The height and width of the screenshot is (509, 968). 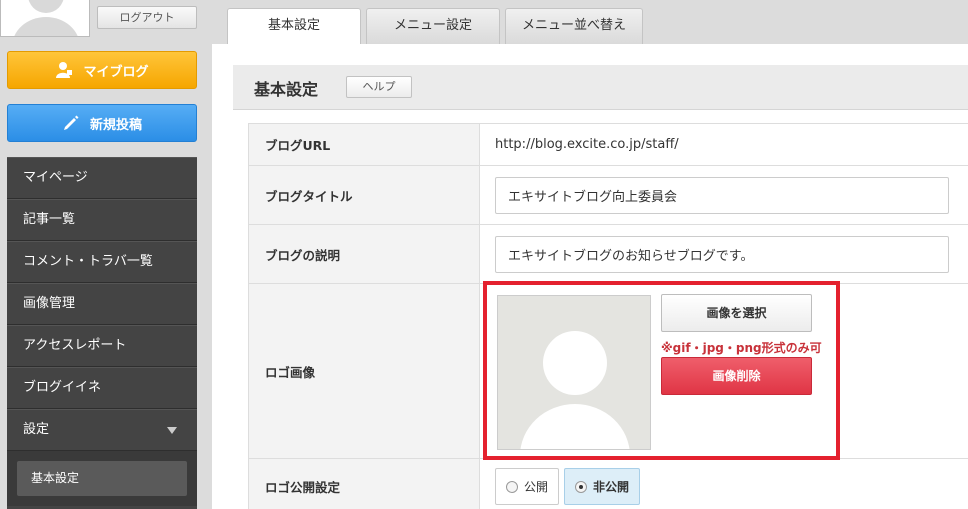 I want to click on tab-menu-order: メニュー並べ替え, so click(x=574, y=26).